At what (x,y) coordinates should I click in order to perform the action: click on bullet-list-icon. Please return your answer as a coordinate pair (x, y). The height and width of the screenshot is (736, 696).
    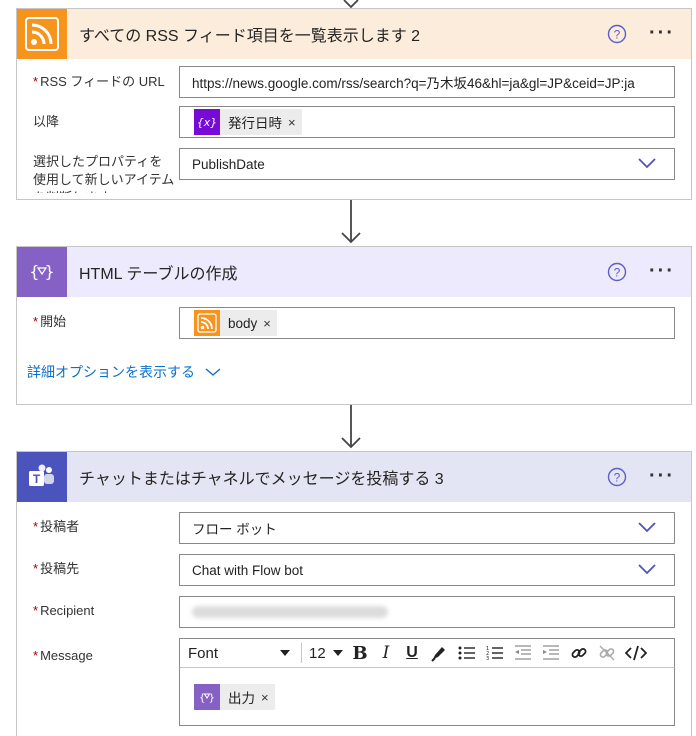
    Looking at the image, I should click on (467, 653).